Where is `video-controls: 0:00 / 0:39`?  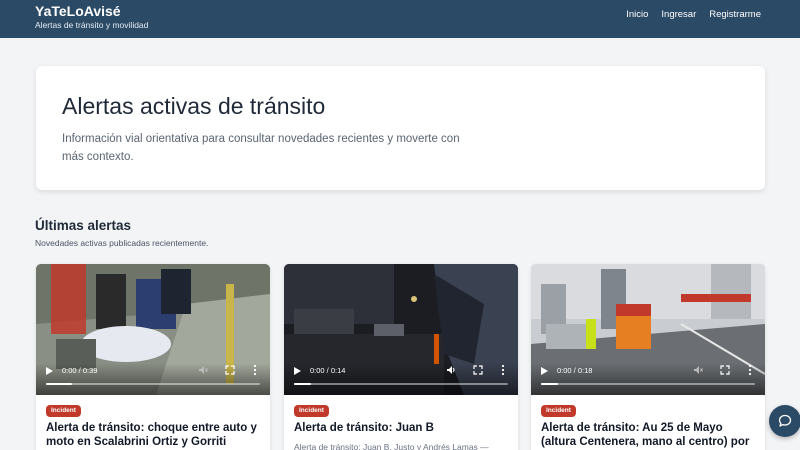
video-controls: 0:00 / 0:39 is located at coordinates (153, 379).